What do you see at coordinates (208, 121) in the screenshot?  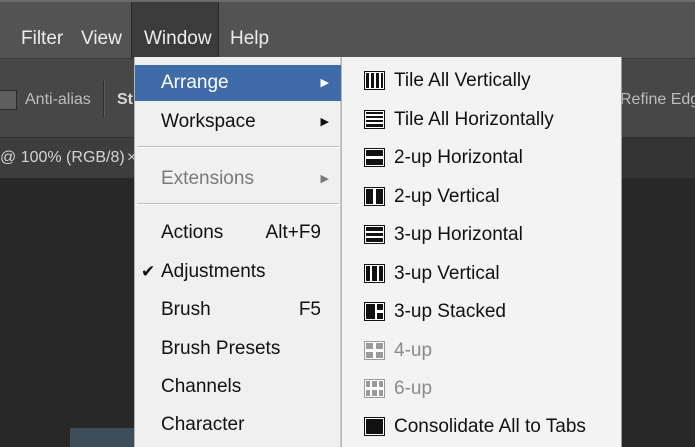 I see `menu-item-label: Workspace` at bounding box center [208, 121].